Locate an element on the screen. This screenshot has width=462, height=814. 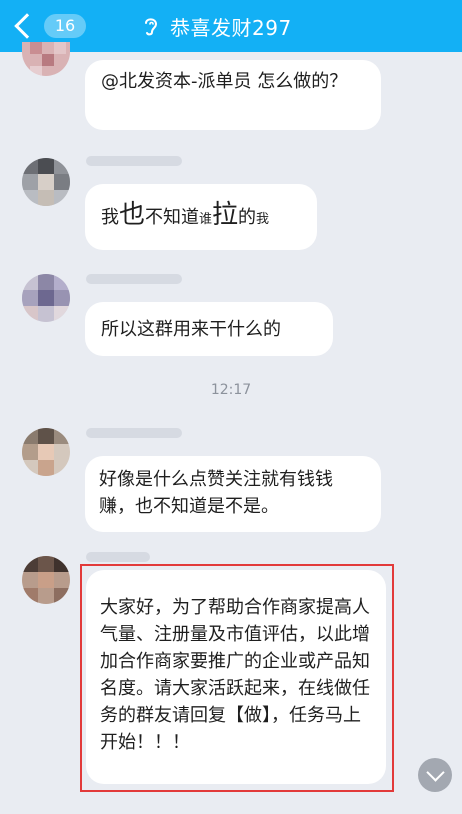
chat-title: 恭喜发财297 is located at coordinates (231, 27).